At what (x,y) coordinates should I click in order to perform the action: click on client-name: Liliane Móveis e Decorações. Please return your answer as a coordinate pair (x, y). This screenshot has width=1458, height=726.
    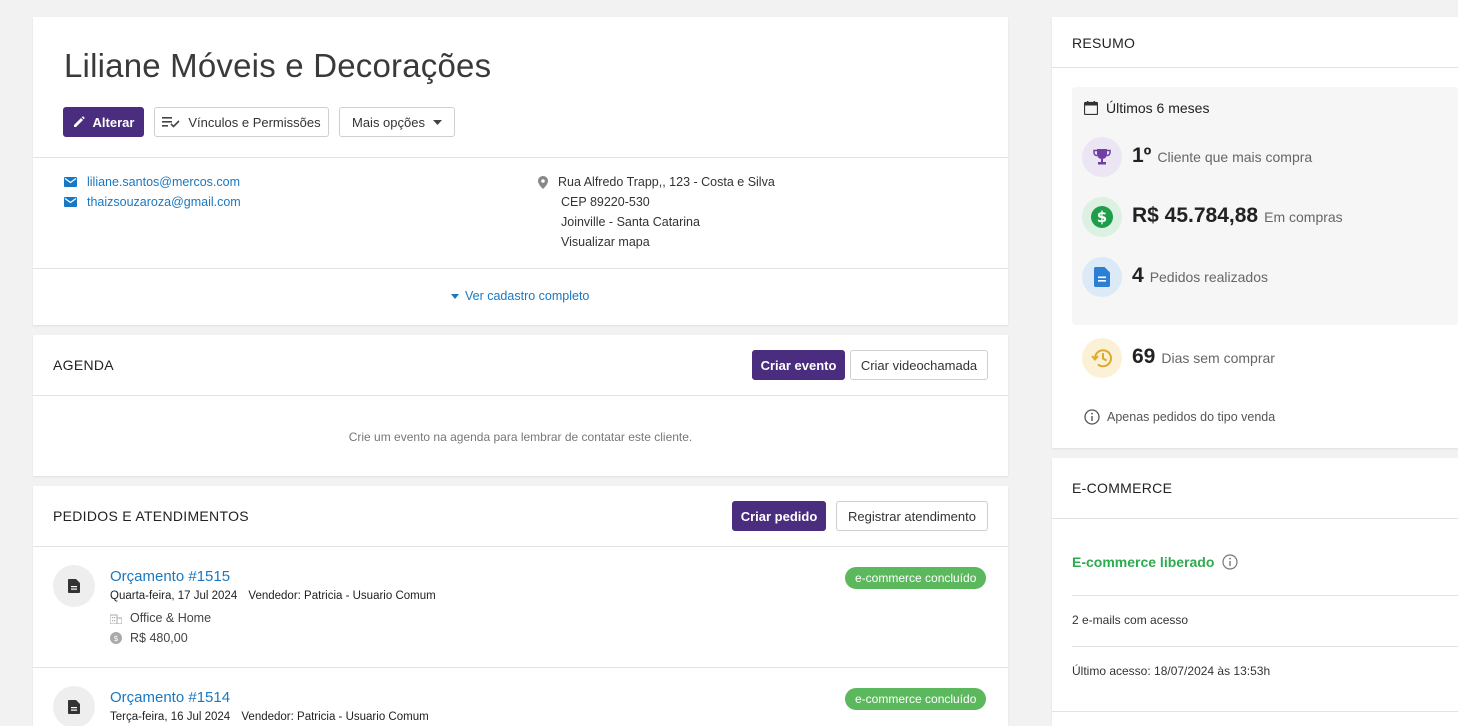
    Looking at the image, I should click on (278, 65).